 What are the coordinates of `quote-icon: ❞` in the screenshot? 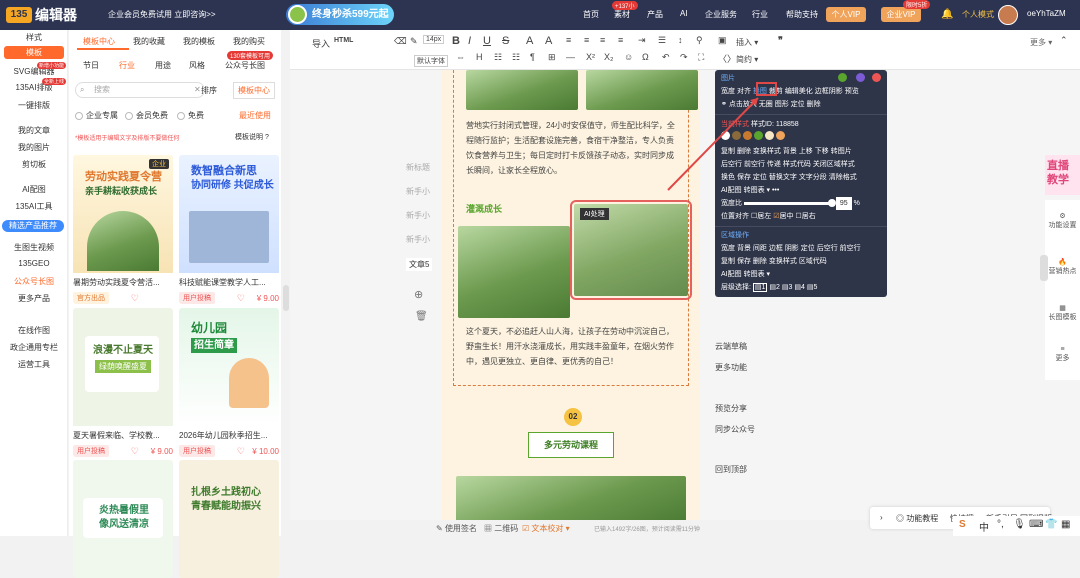 It's located at (780, 40).